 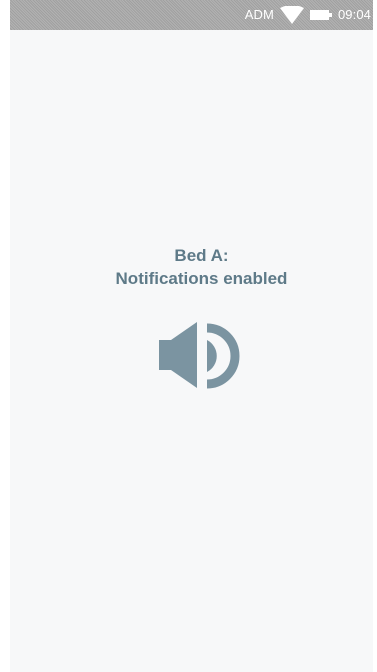 What do you see at coordinates (191, 15) in the screenshot?
I see `status-bar: ADM 09:04` at bounding box center [191, 15].